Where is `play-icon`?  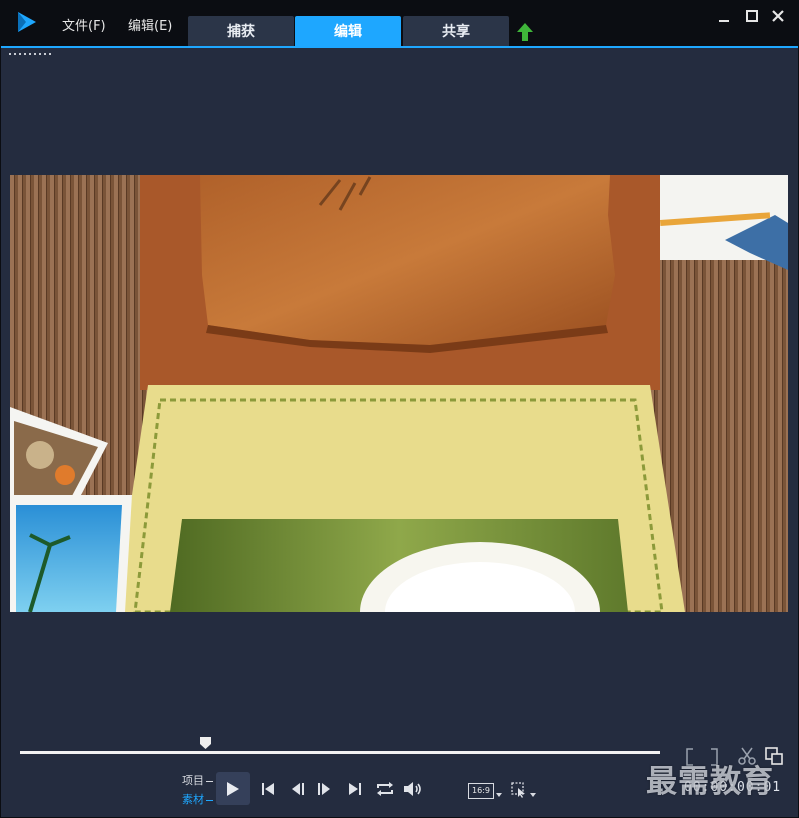
play-icon is located at coordinates (233, 788).